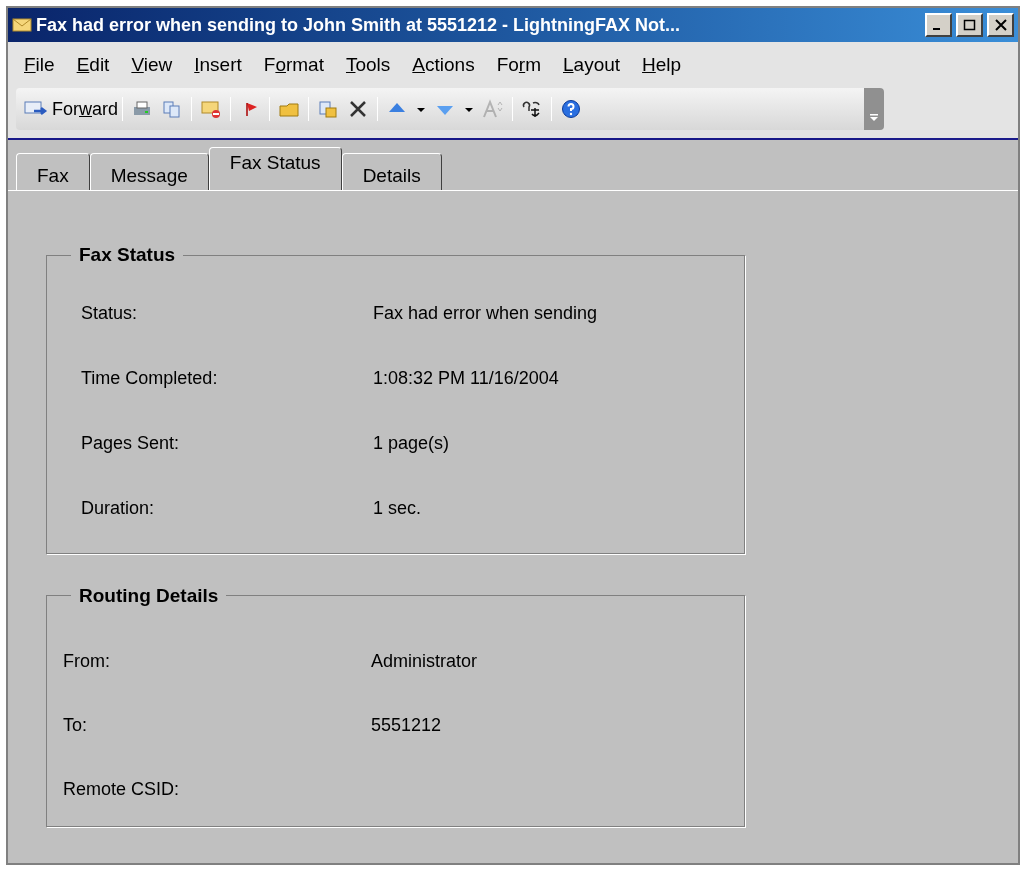  I want to click on field-label: Pages Sent:, so click(131, 443).